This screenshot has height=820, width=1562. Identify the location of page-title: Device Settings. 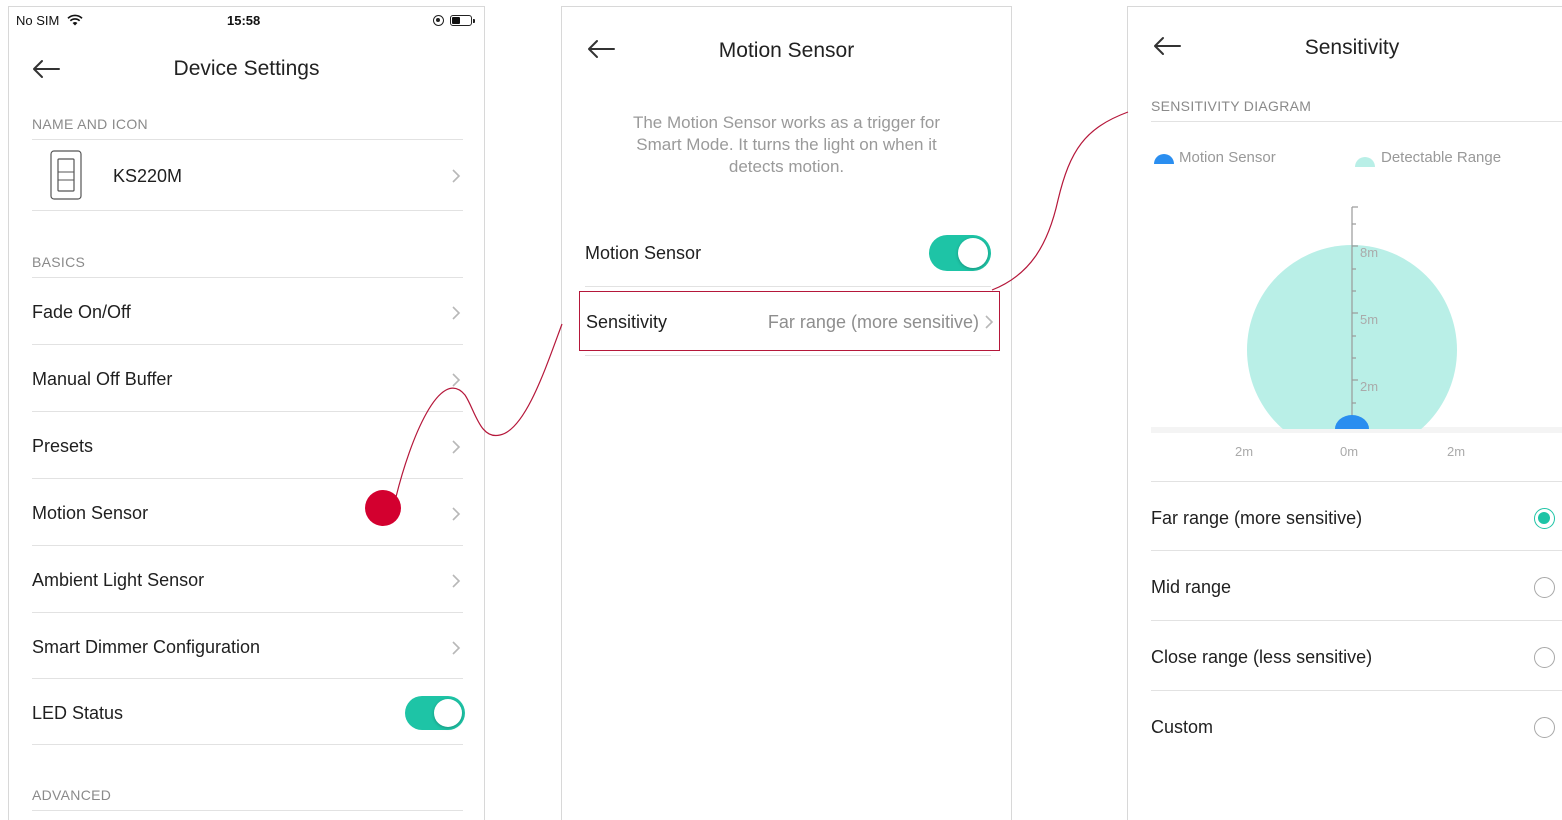
(246, 68).